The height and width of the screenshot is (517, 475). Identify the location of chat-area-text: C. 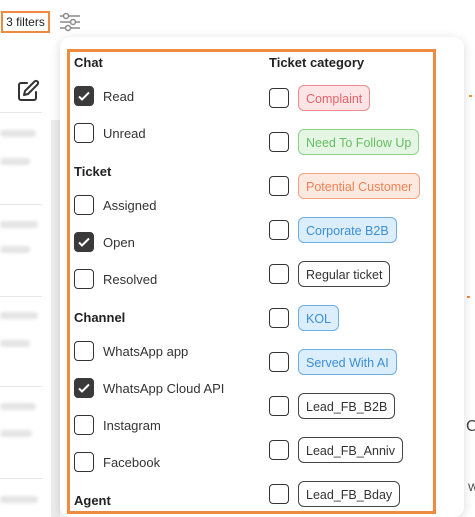
(470, 426).